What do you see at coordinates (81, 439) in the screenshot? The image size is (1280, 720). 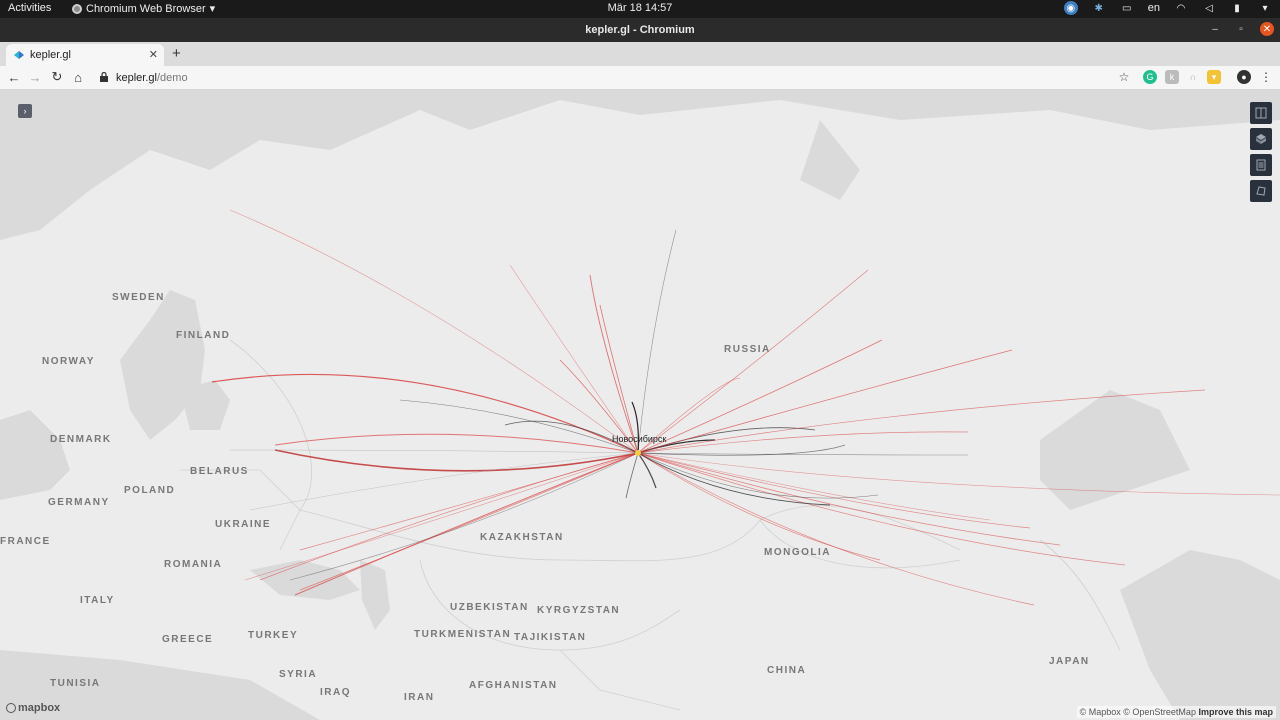 I see `country-label: DENMARK` at bounding box center [81, 439].